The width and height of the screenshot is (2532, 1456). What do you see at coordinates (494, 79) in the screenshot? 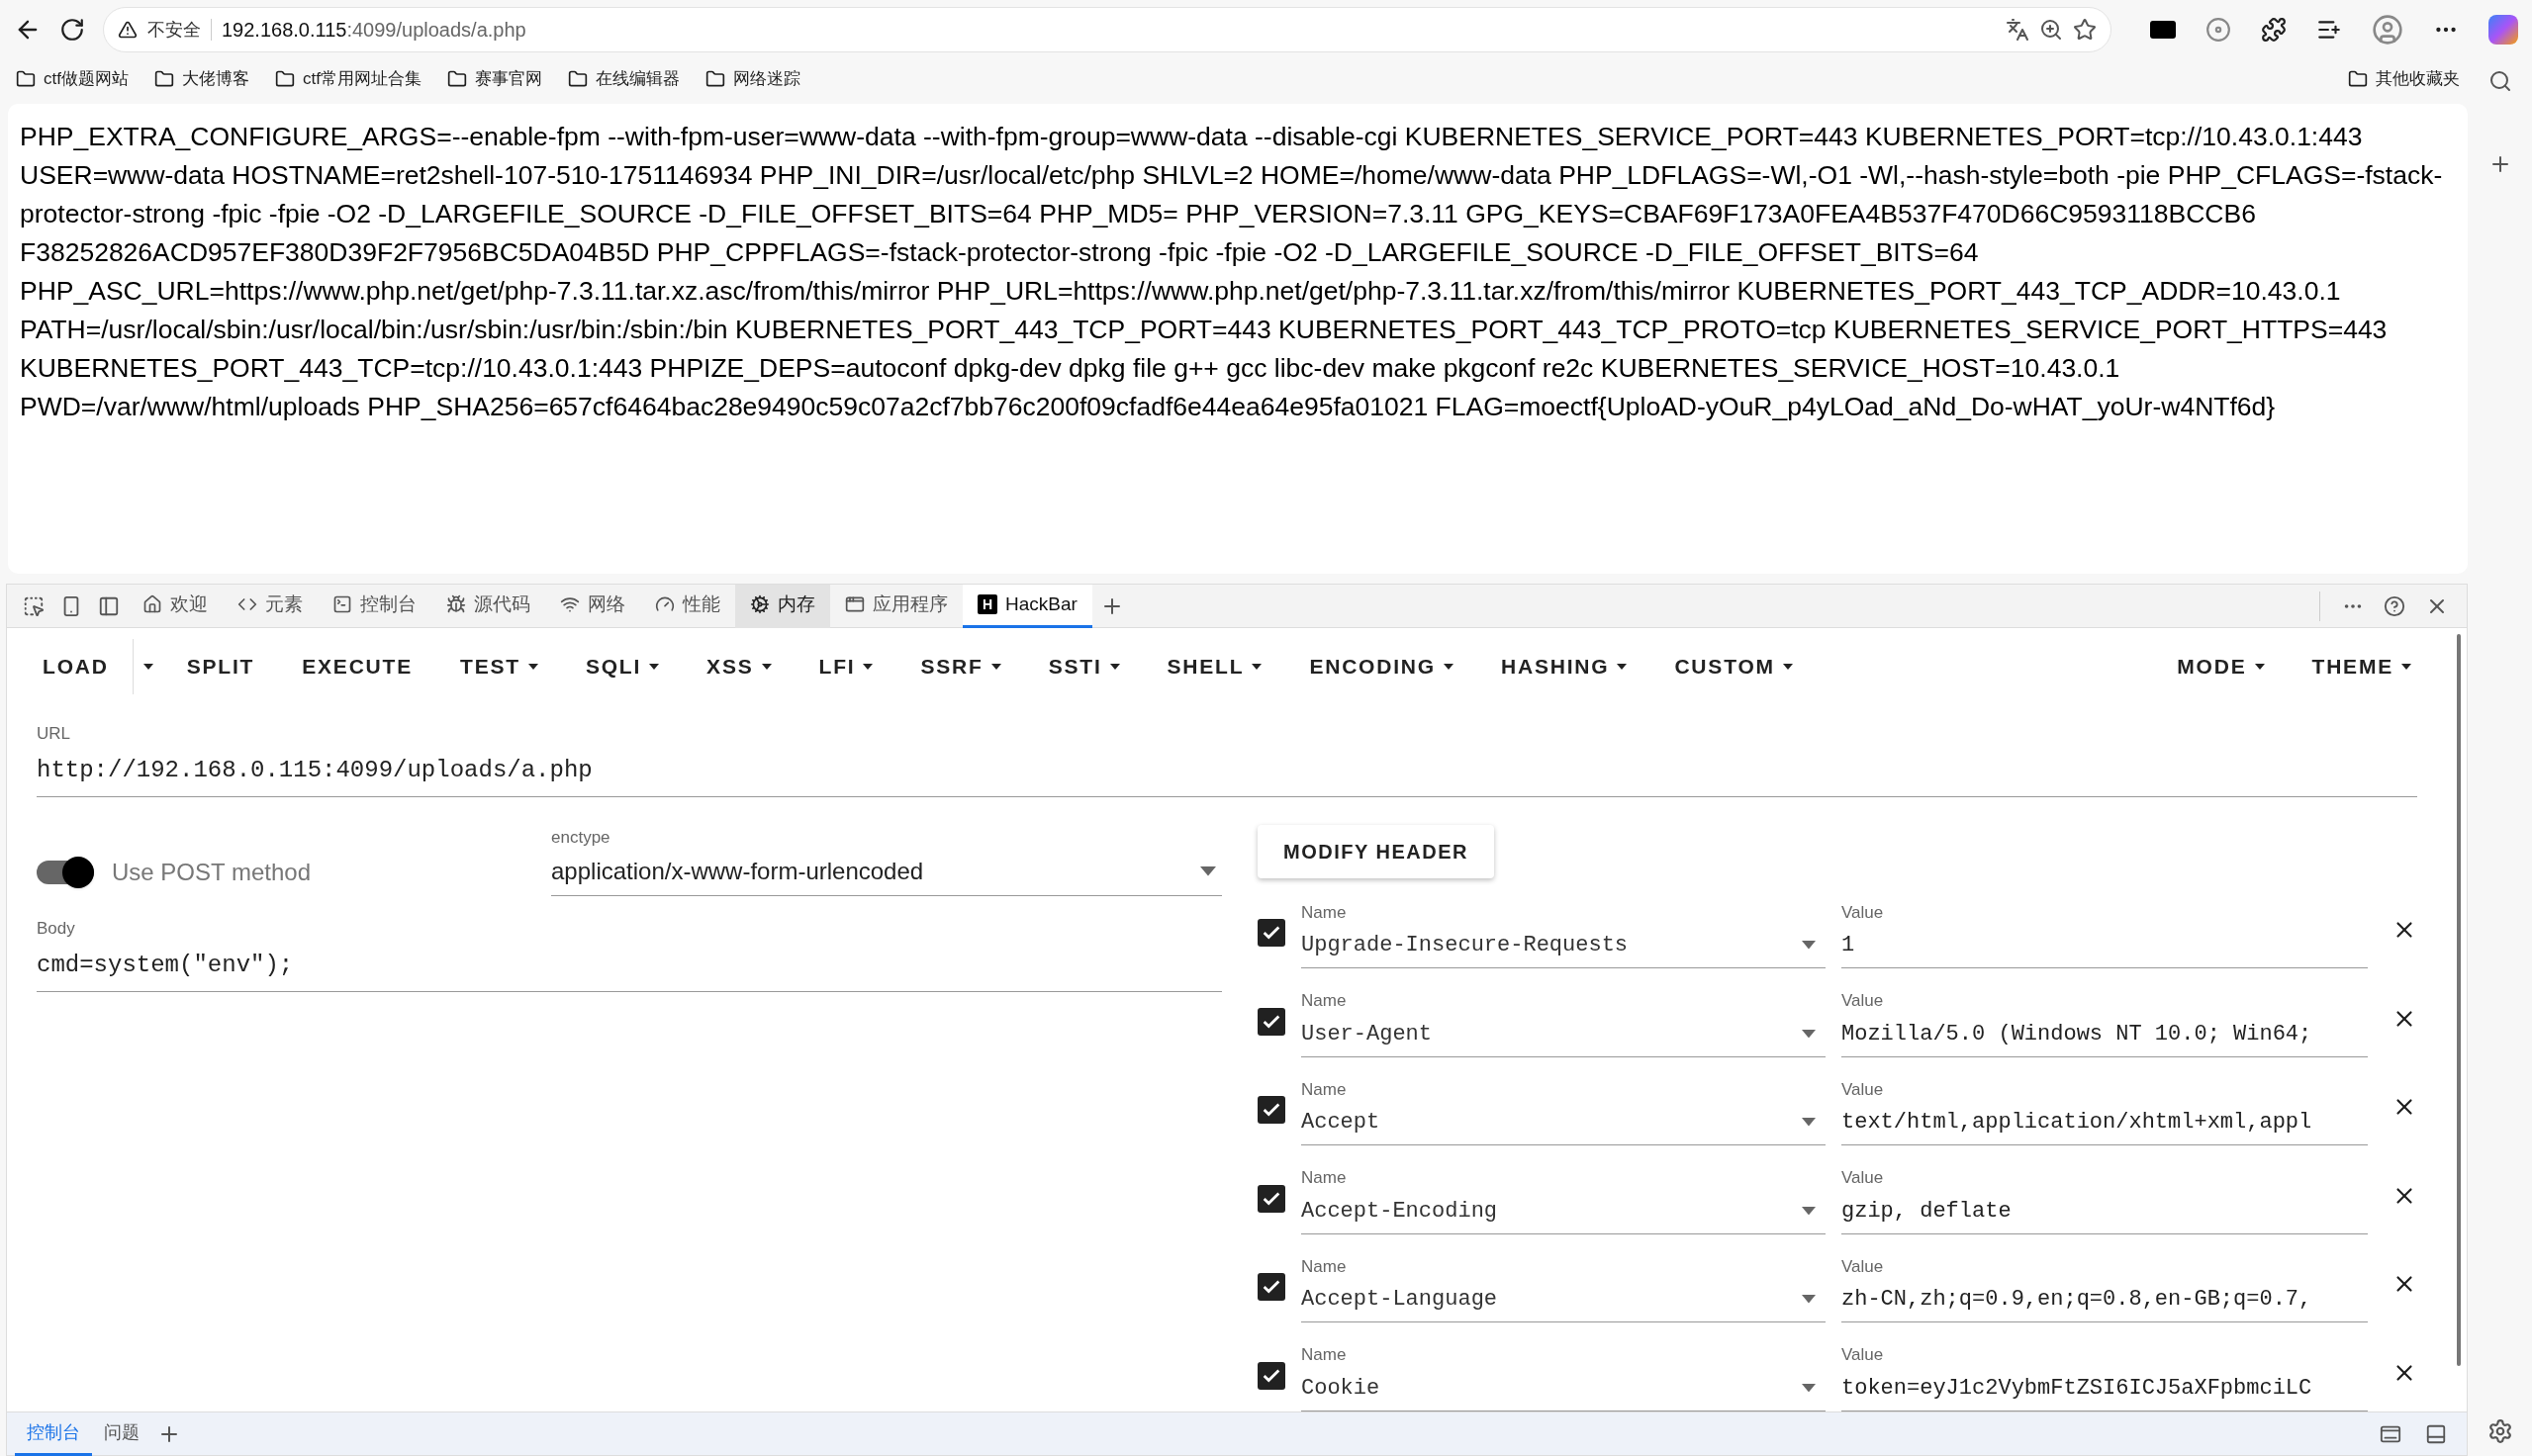
I see `bookmark: 赛事官网` at bounding box center [494, 79].